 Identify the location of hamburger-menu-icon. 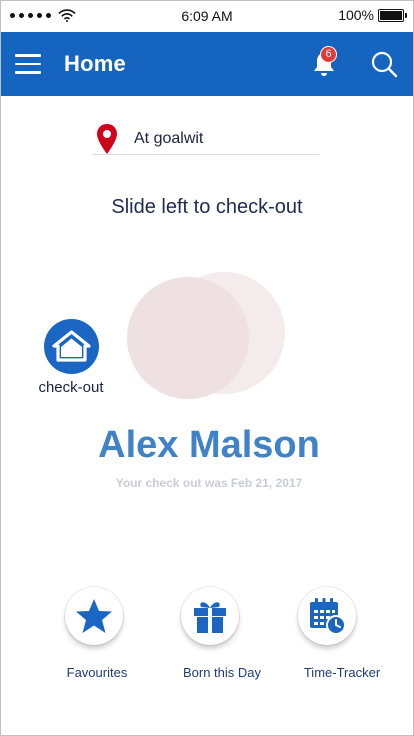
(28, 64).